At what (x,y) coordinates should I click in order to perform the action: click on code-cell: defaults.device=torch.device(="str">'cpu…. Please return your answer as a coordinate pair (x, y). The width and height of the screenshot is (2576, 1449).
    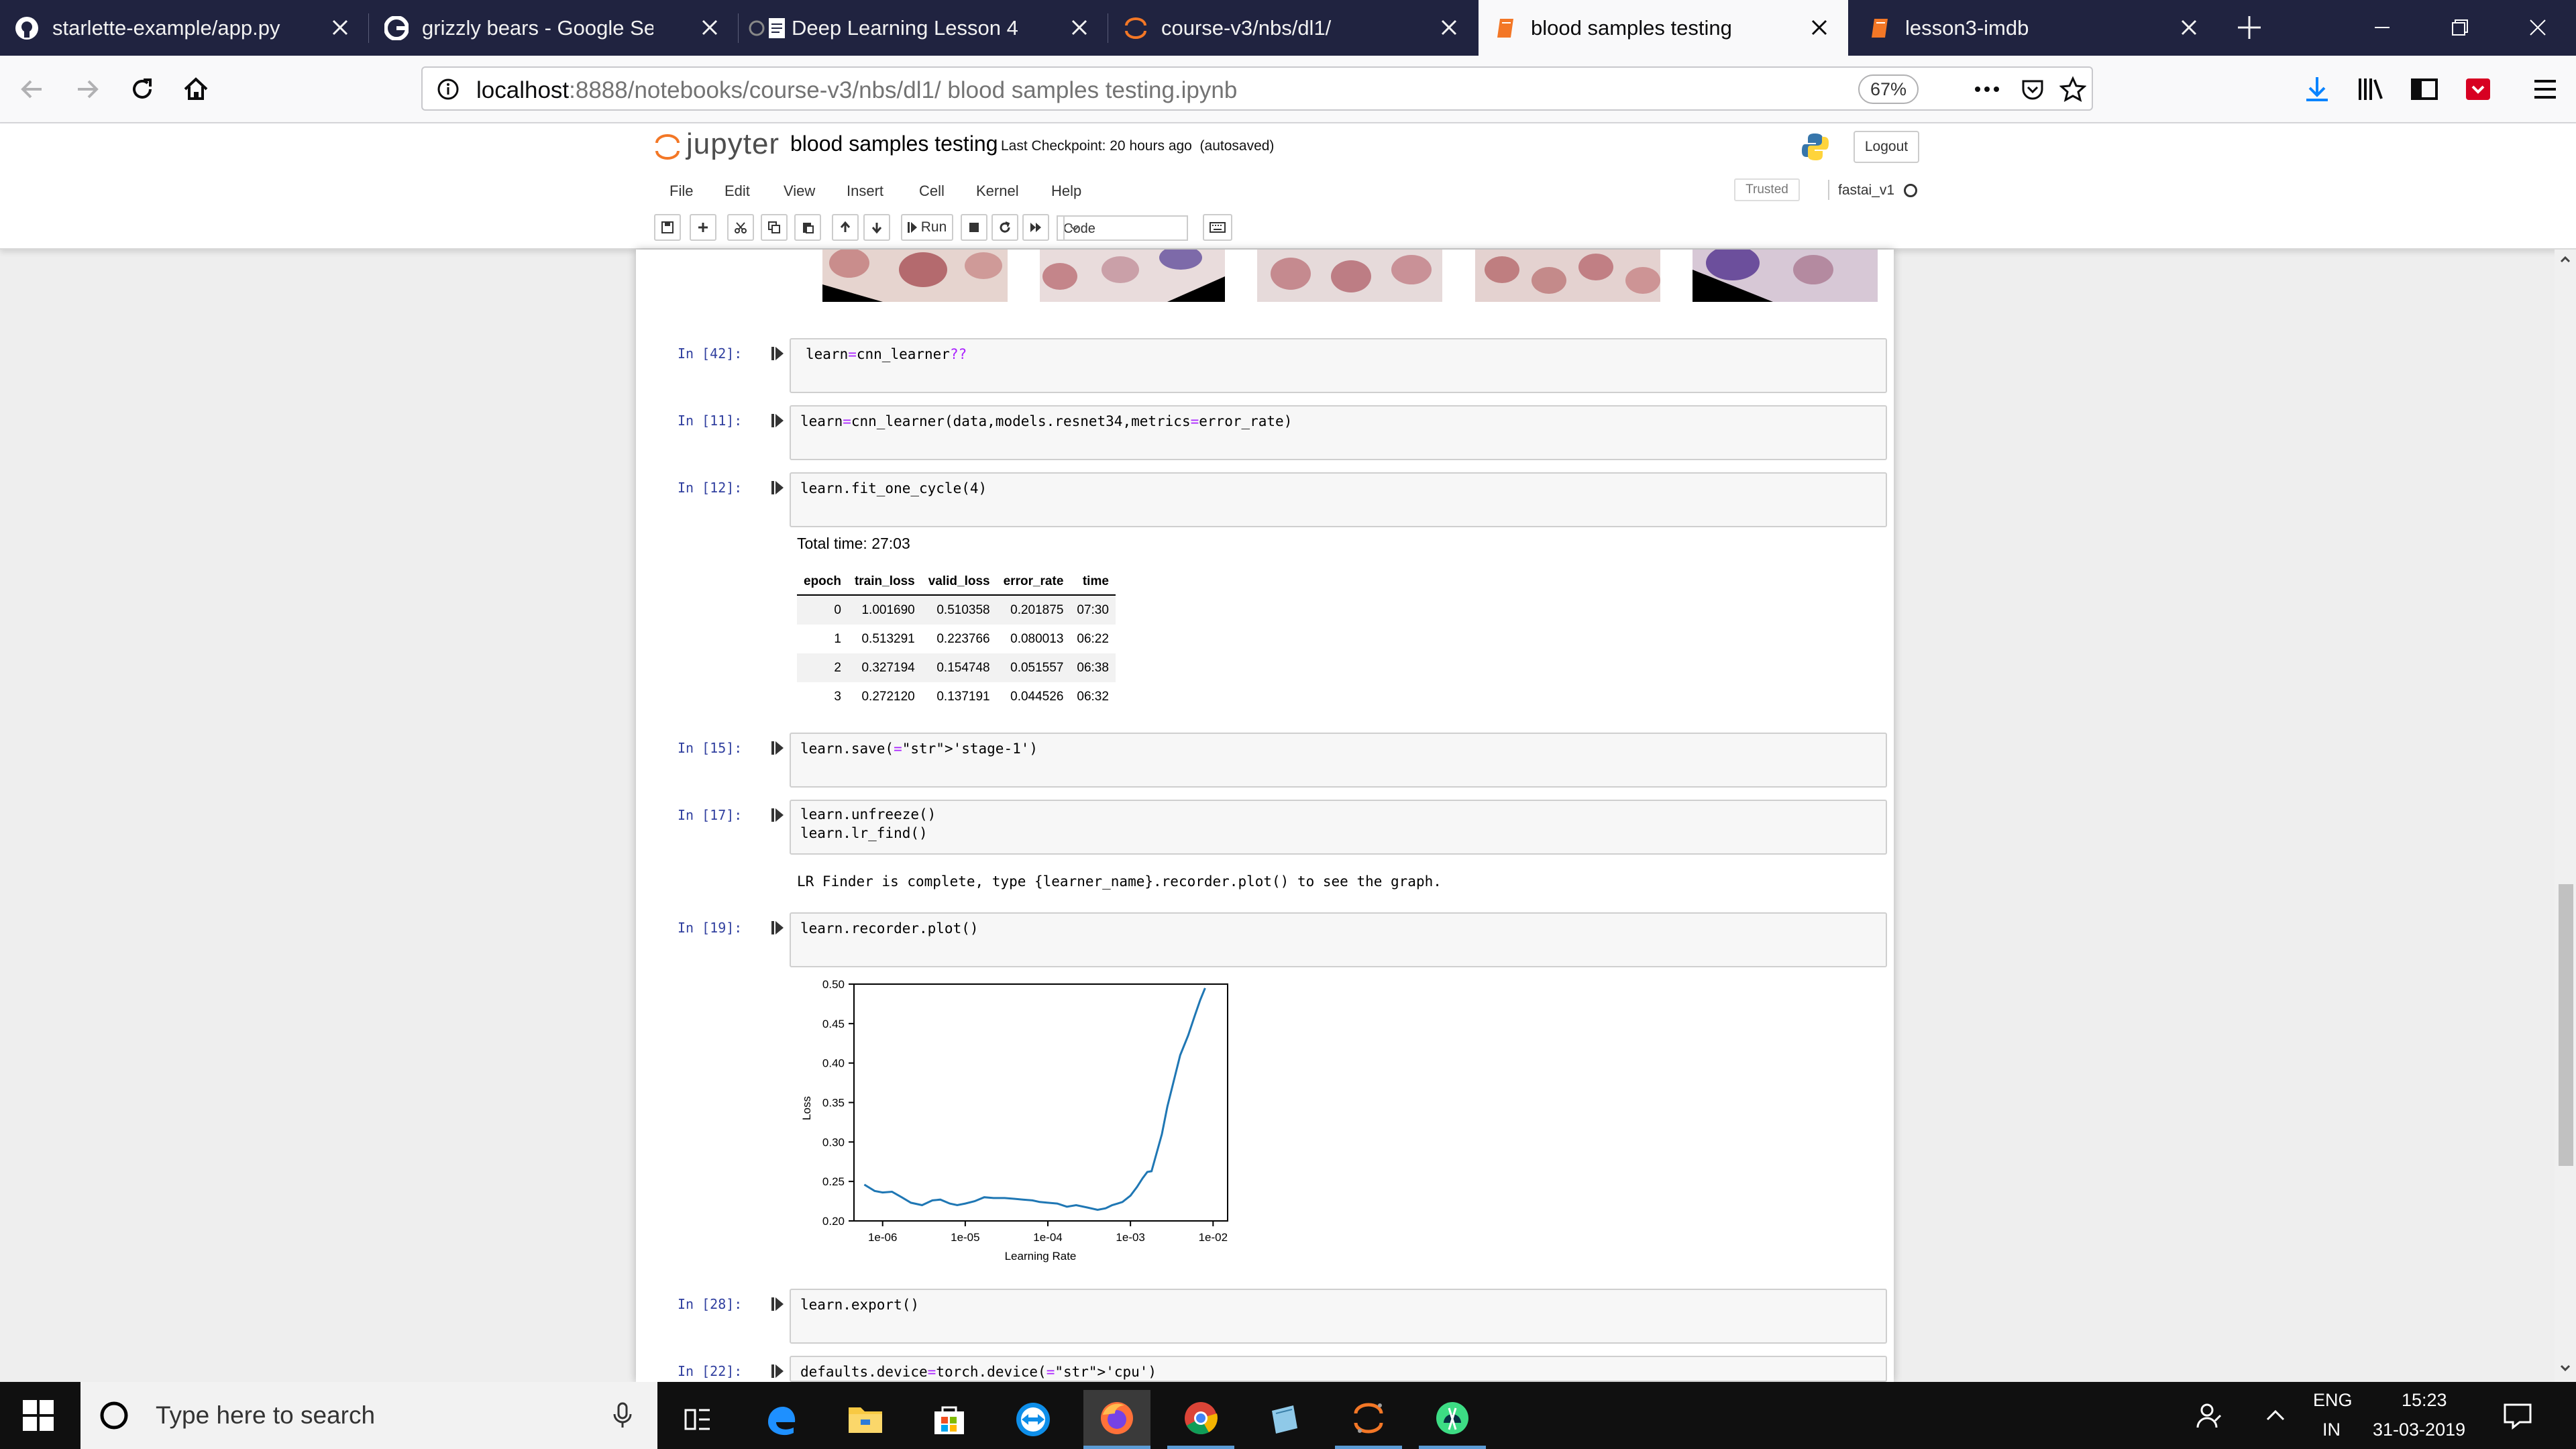
    Looking at the image, I should click on (1338, 1369).